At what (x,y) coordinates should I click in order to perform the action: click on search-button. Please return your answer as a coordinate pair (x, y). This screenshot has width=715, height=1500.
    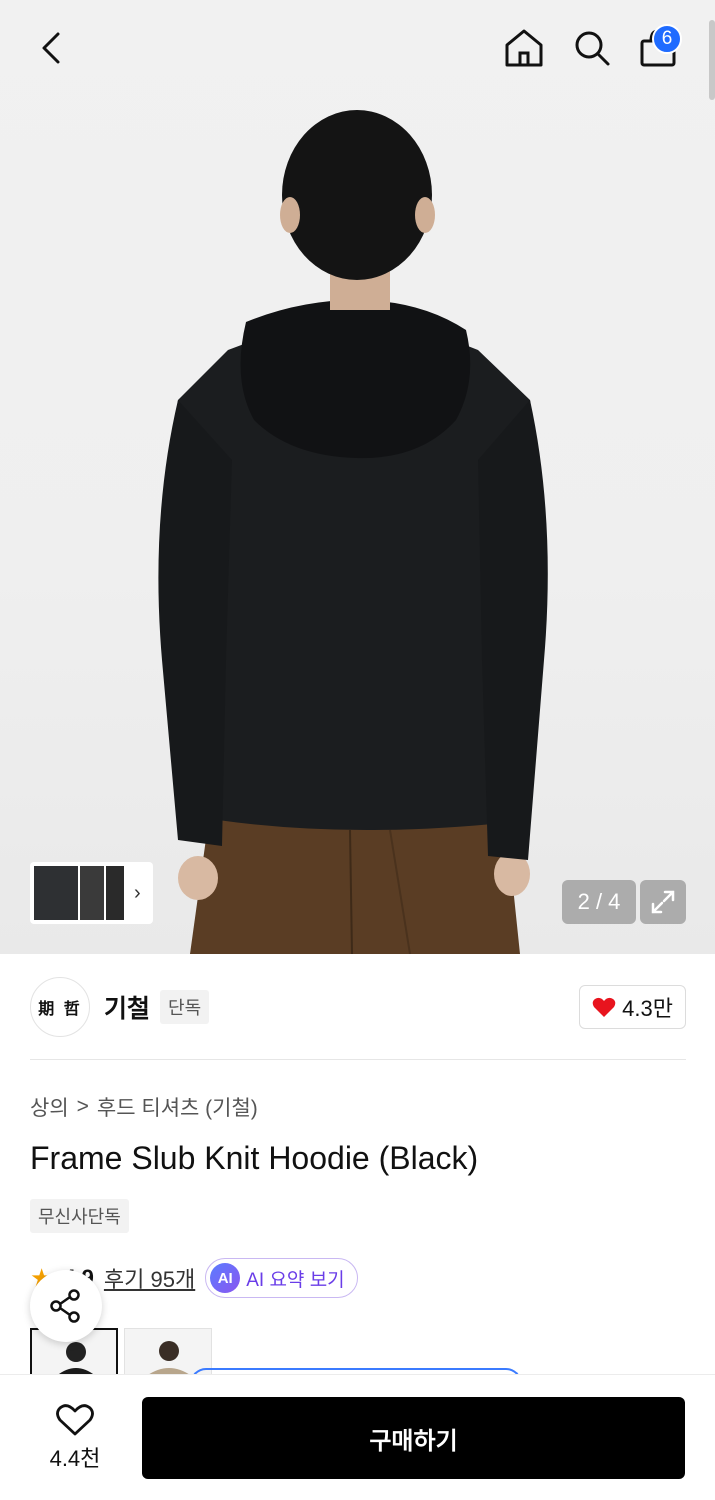
    Looking at the image, I should click on (592, 48).